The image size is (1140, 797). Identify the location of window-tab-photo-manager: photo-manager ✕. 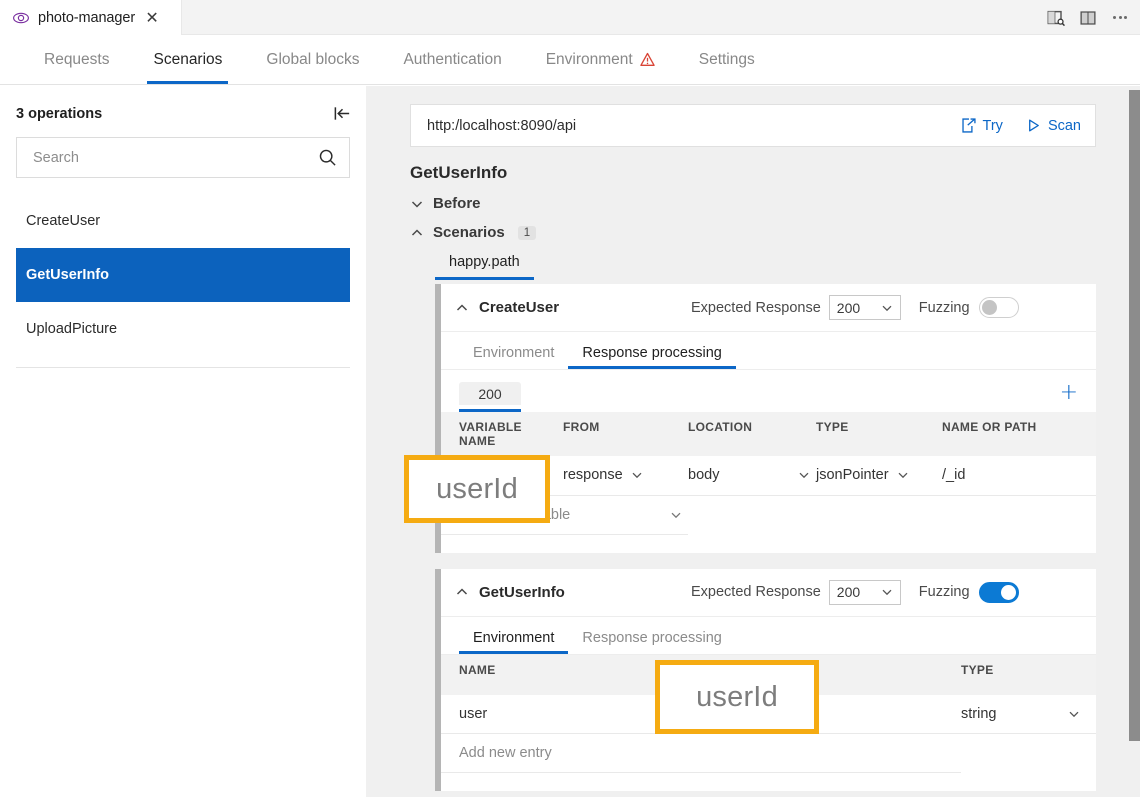
(91, 17).